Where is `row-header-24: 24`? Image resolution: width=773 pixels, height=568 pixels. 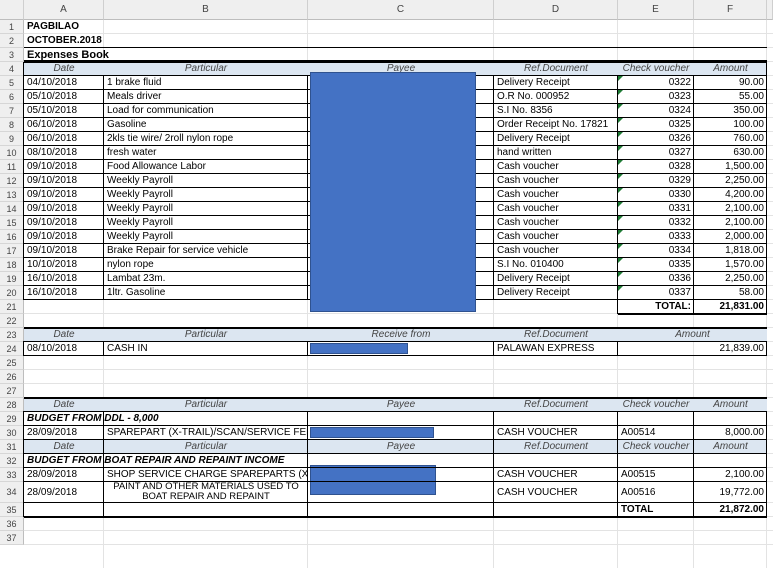
row-header-24: 24 is located at coordinates (12, 349).